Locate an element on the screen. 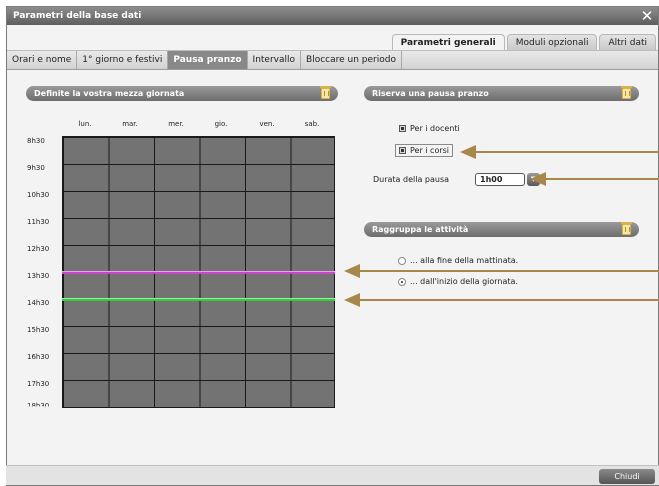 The width and height of the screenshot is (659, 486). hour-label: 16h30 is located at coordinates (38, 357).